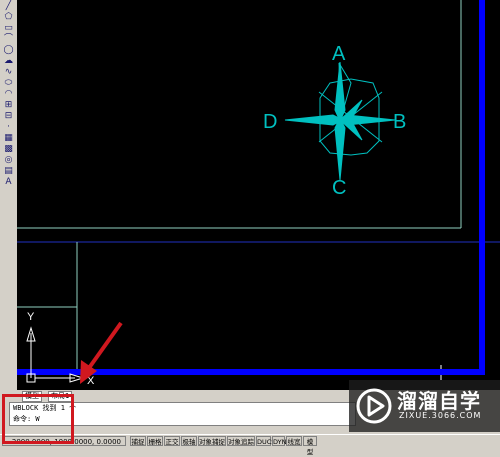 The height and width of the screenshot is (457, 500). Describe the element at coordinates (31, 317) in the screenshot. I see `ucs-y-label: Y` at that location.